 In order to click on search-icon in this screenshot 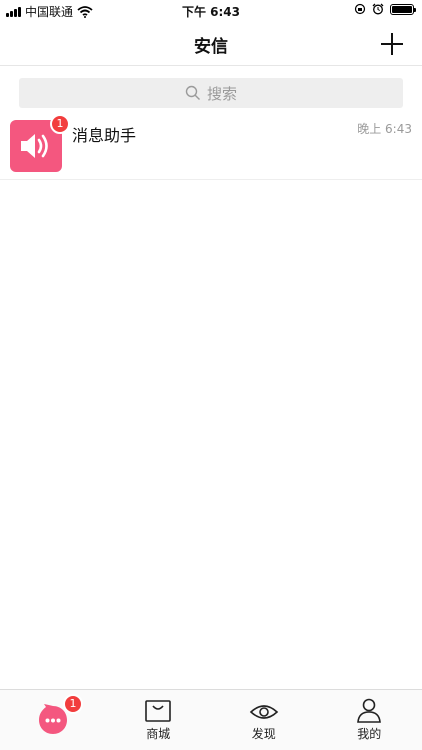, I will do `click(192, 92)`.